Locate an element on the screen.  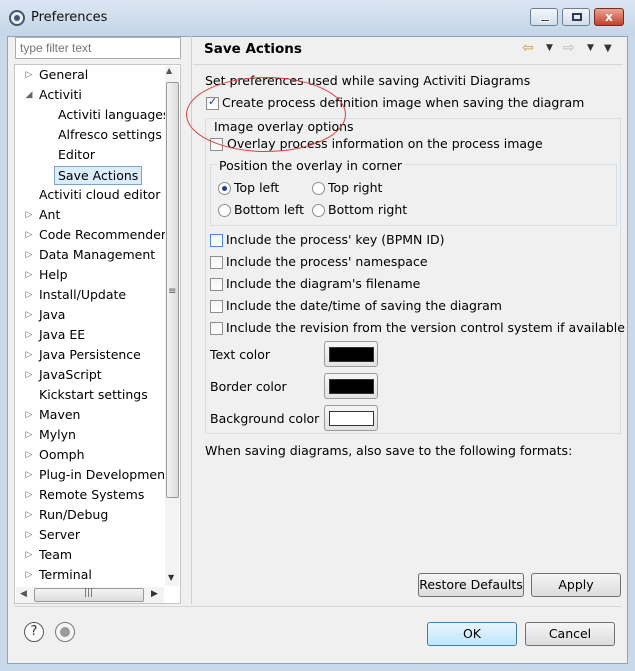
tree-item: Save Actions is located at coordinates (90, 175).